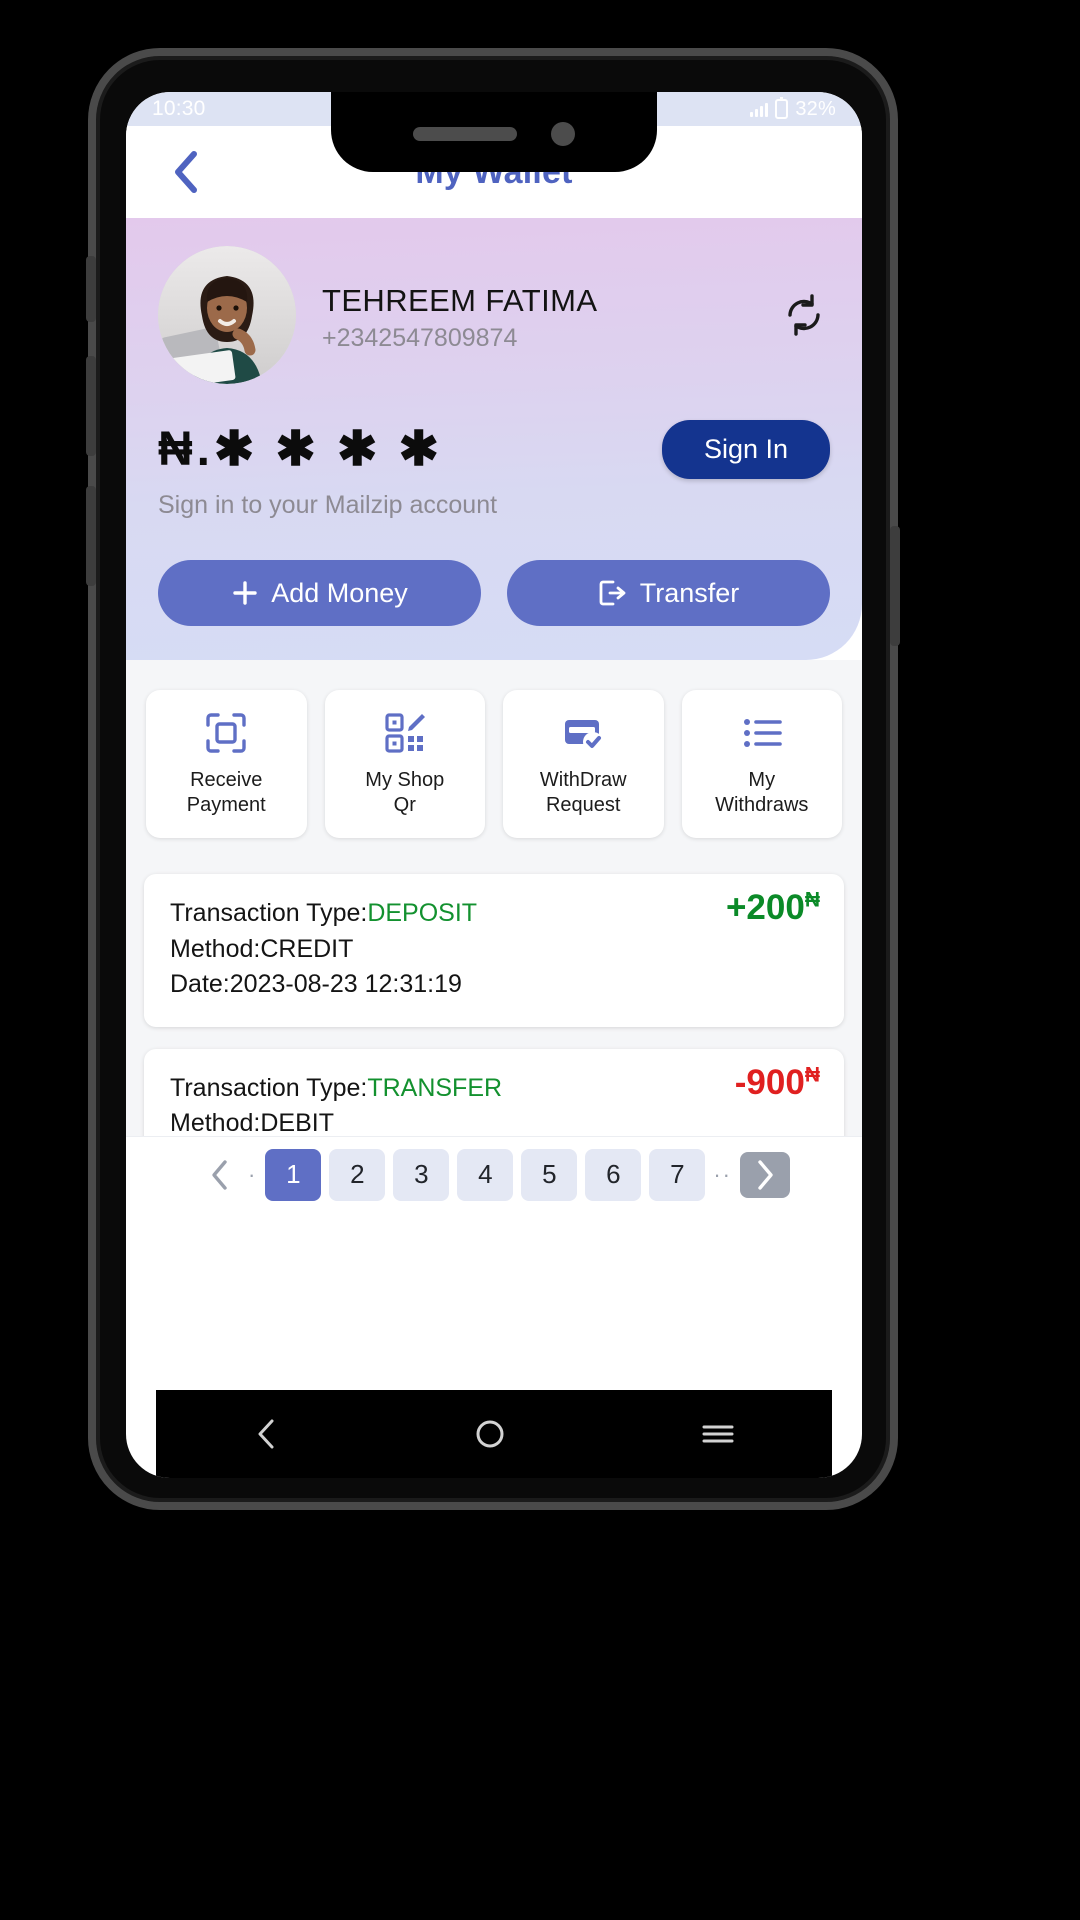 The width and height of the screenshot is (1080, 1920). I want to click on profile-name: TEHREEM FATIMA, so click(460, 300).